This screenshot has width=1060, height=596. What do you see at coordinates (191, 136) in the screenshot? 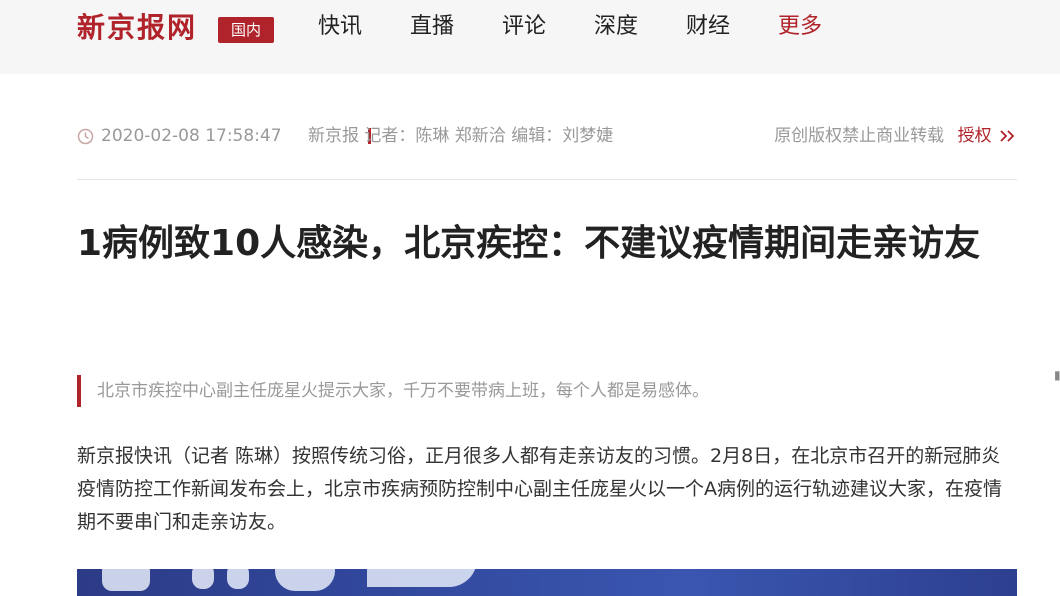
I see `publish-datetime: 2020-02-08 17:58:47` at bounding box center [191, 136].